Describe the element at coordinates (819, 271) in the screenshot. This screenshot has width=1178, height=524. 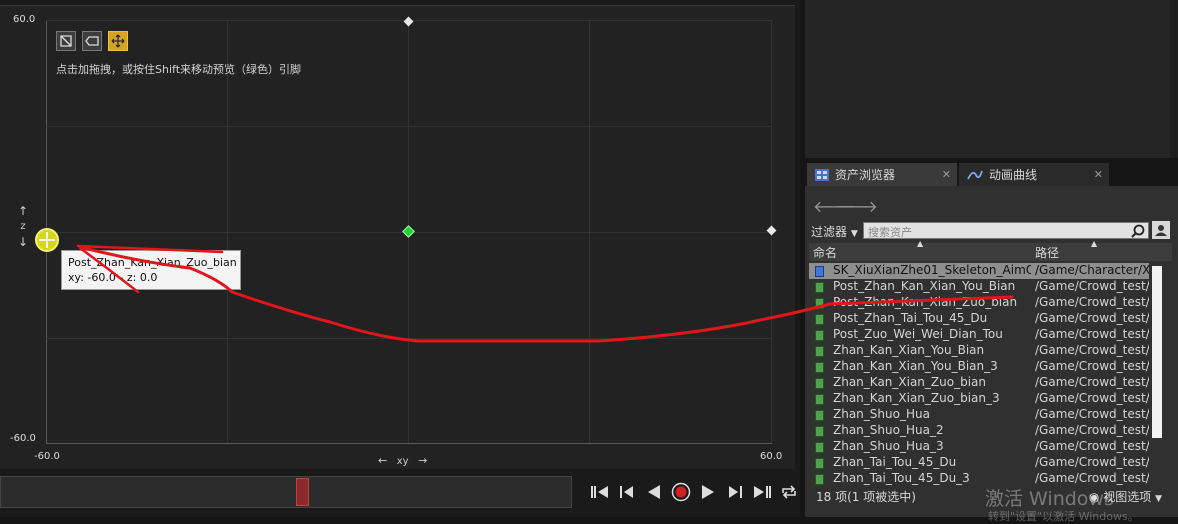
I see `aim-offset-icon` at that location.